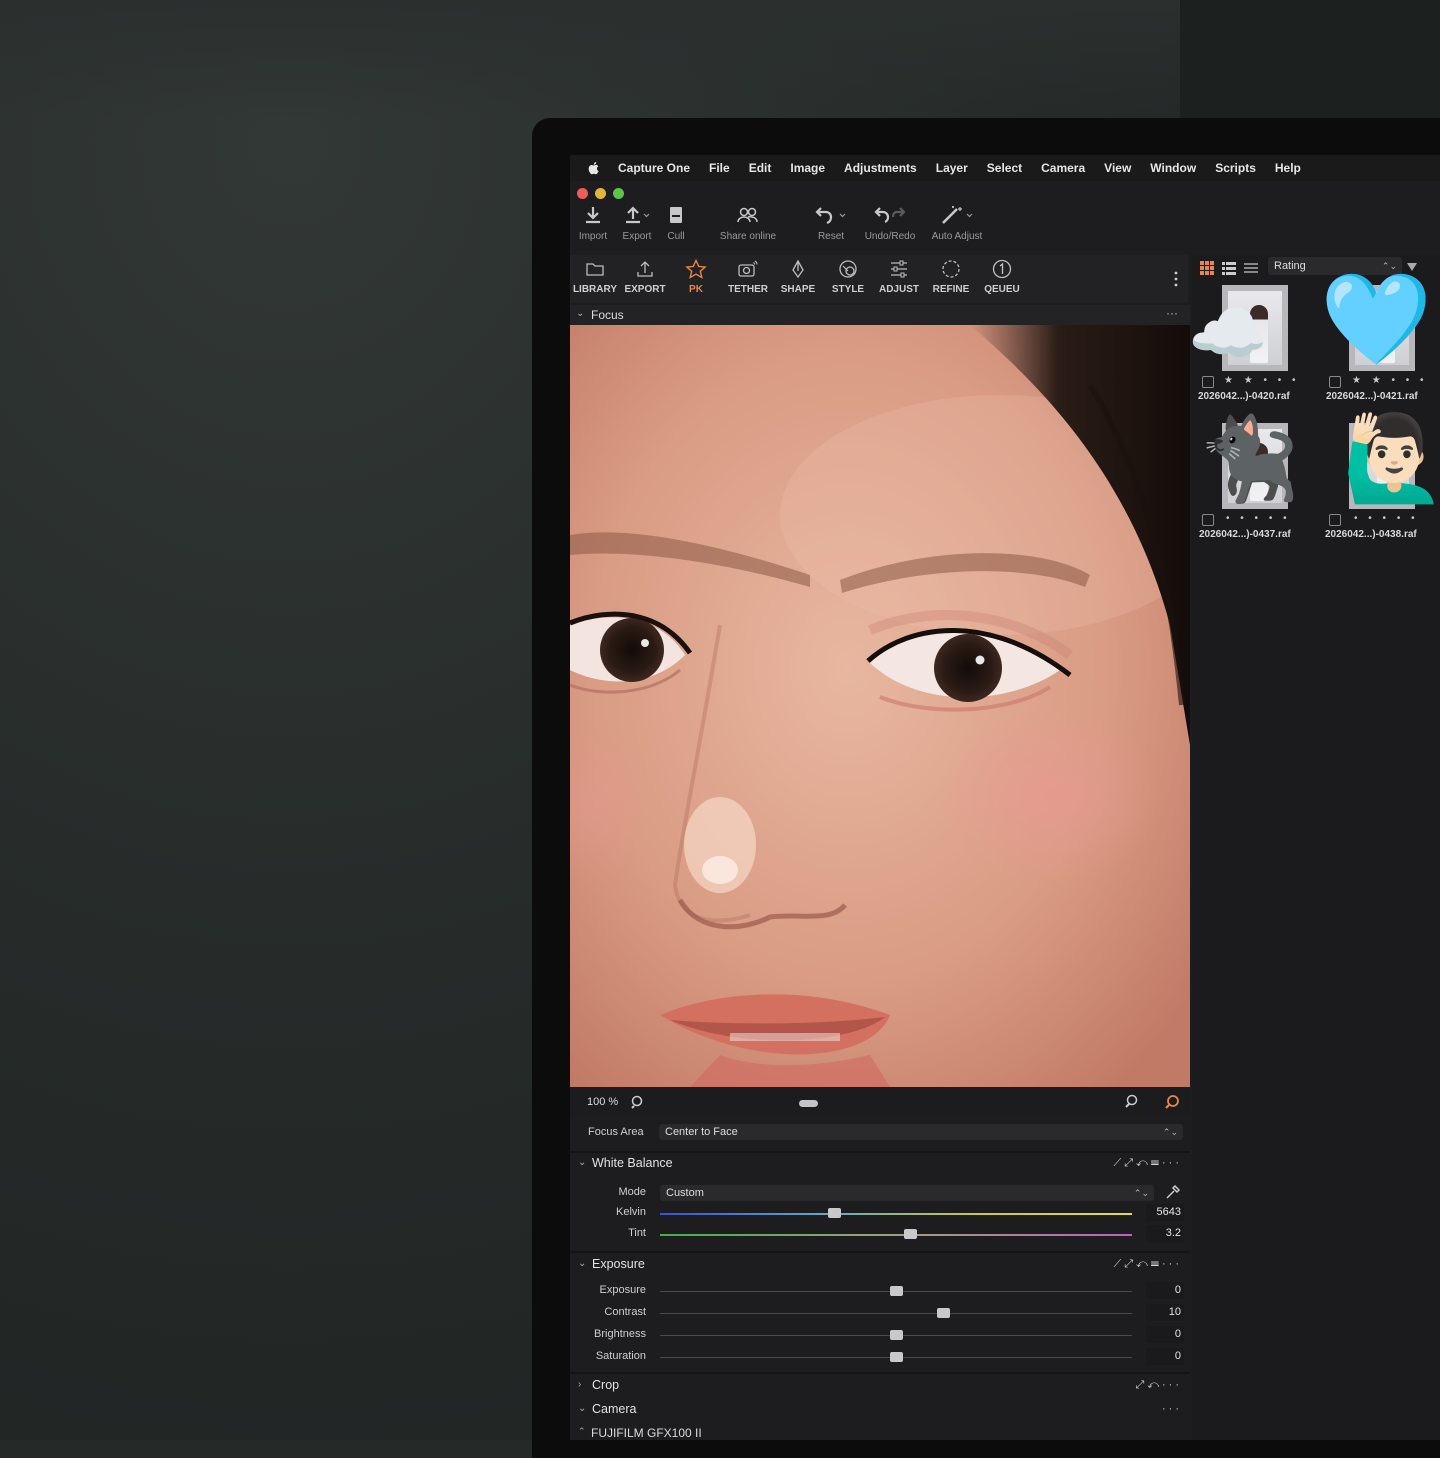 The height and width of the screenshot is (1458, 1440). What do you see at coordinates (1174, 1312) in the screenshot?
I see `contrast-value: 10` at bounding box center [1174, 1312].